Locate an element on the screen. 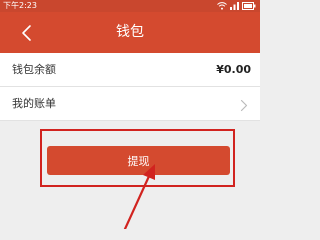 Image resolution: width=320 pixels, height=240 pixels. status-bar: 下午2:23 is located at coordinates (130, 6).